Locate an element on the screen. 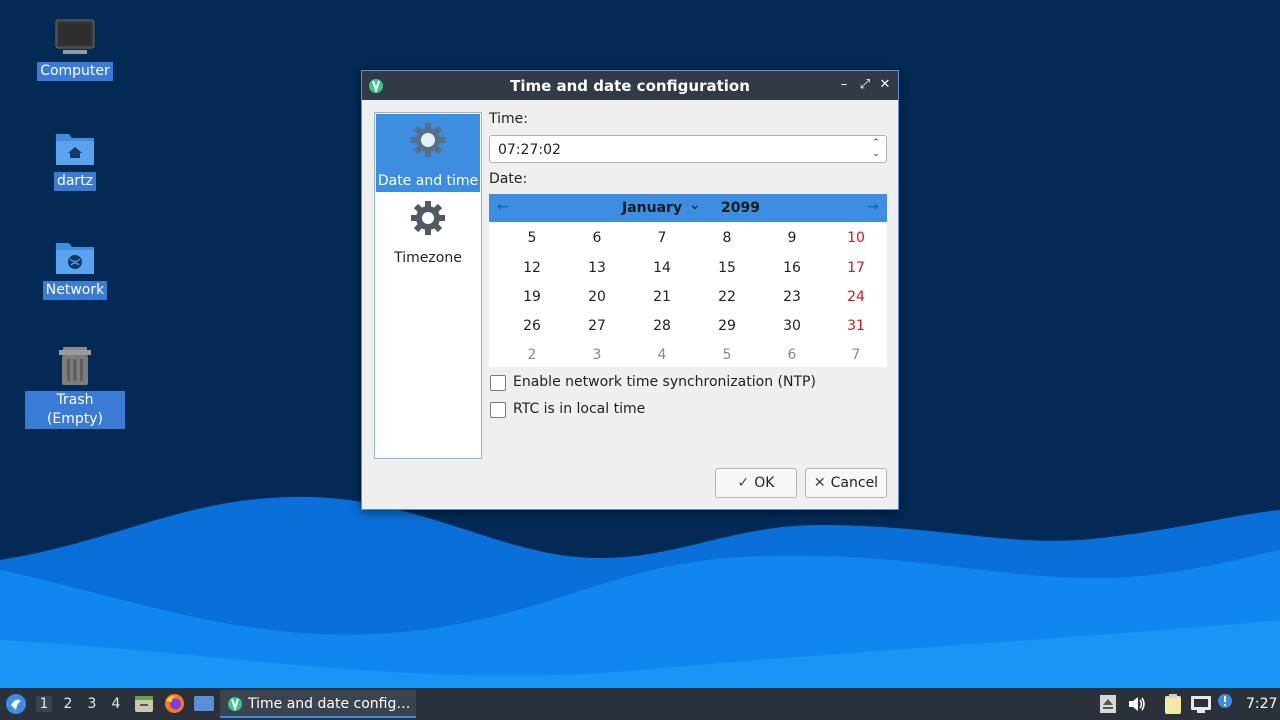 The height and width of the screenshot is (720, 1280). workspace-1: 1 is located at coordinates (44, 704).